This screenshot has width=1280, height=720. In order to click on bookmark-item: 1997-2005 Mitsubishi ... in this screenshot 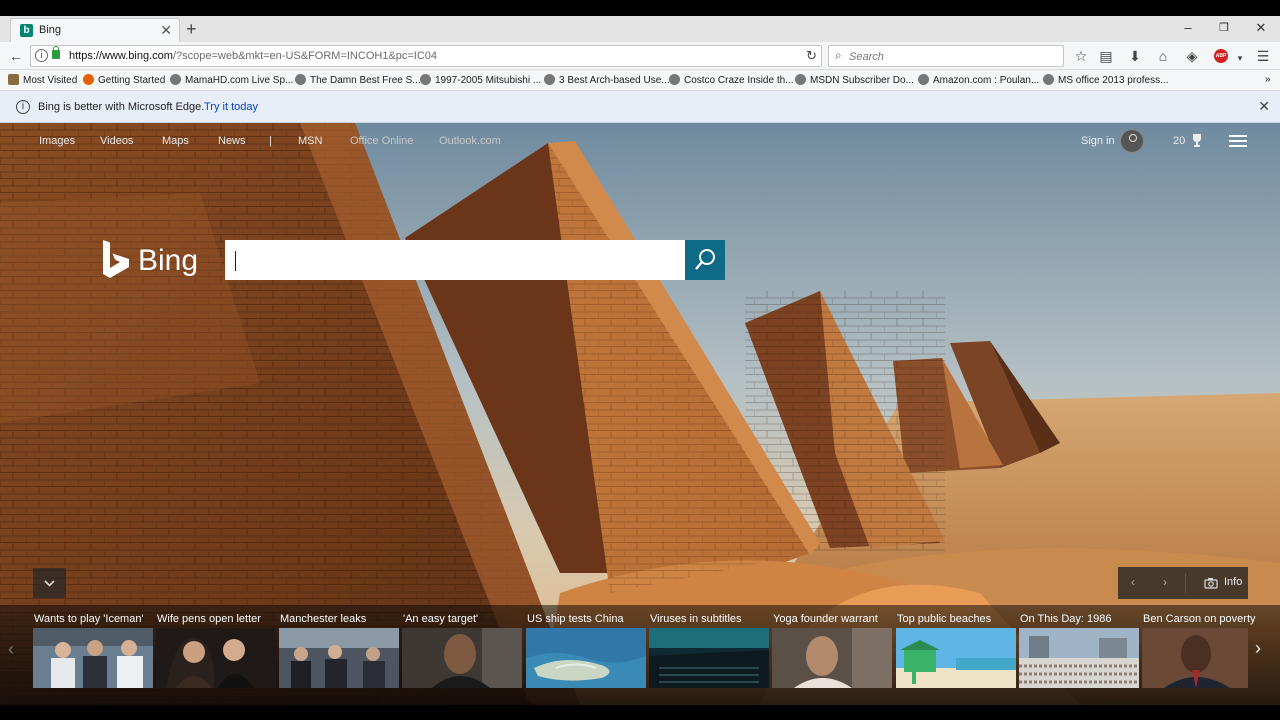, I will do `click(480, 80)`.